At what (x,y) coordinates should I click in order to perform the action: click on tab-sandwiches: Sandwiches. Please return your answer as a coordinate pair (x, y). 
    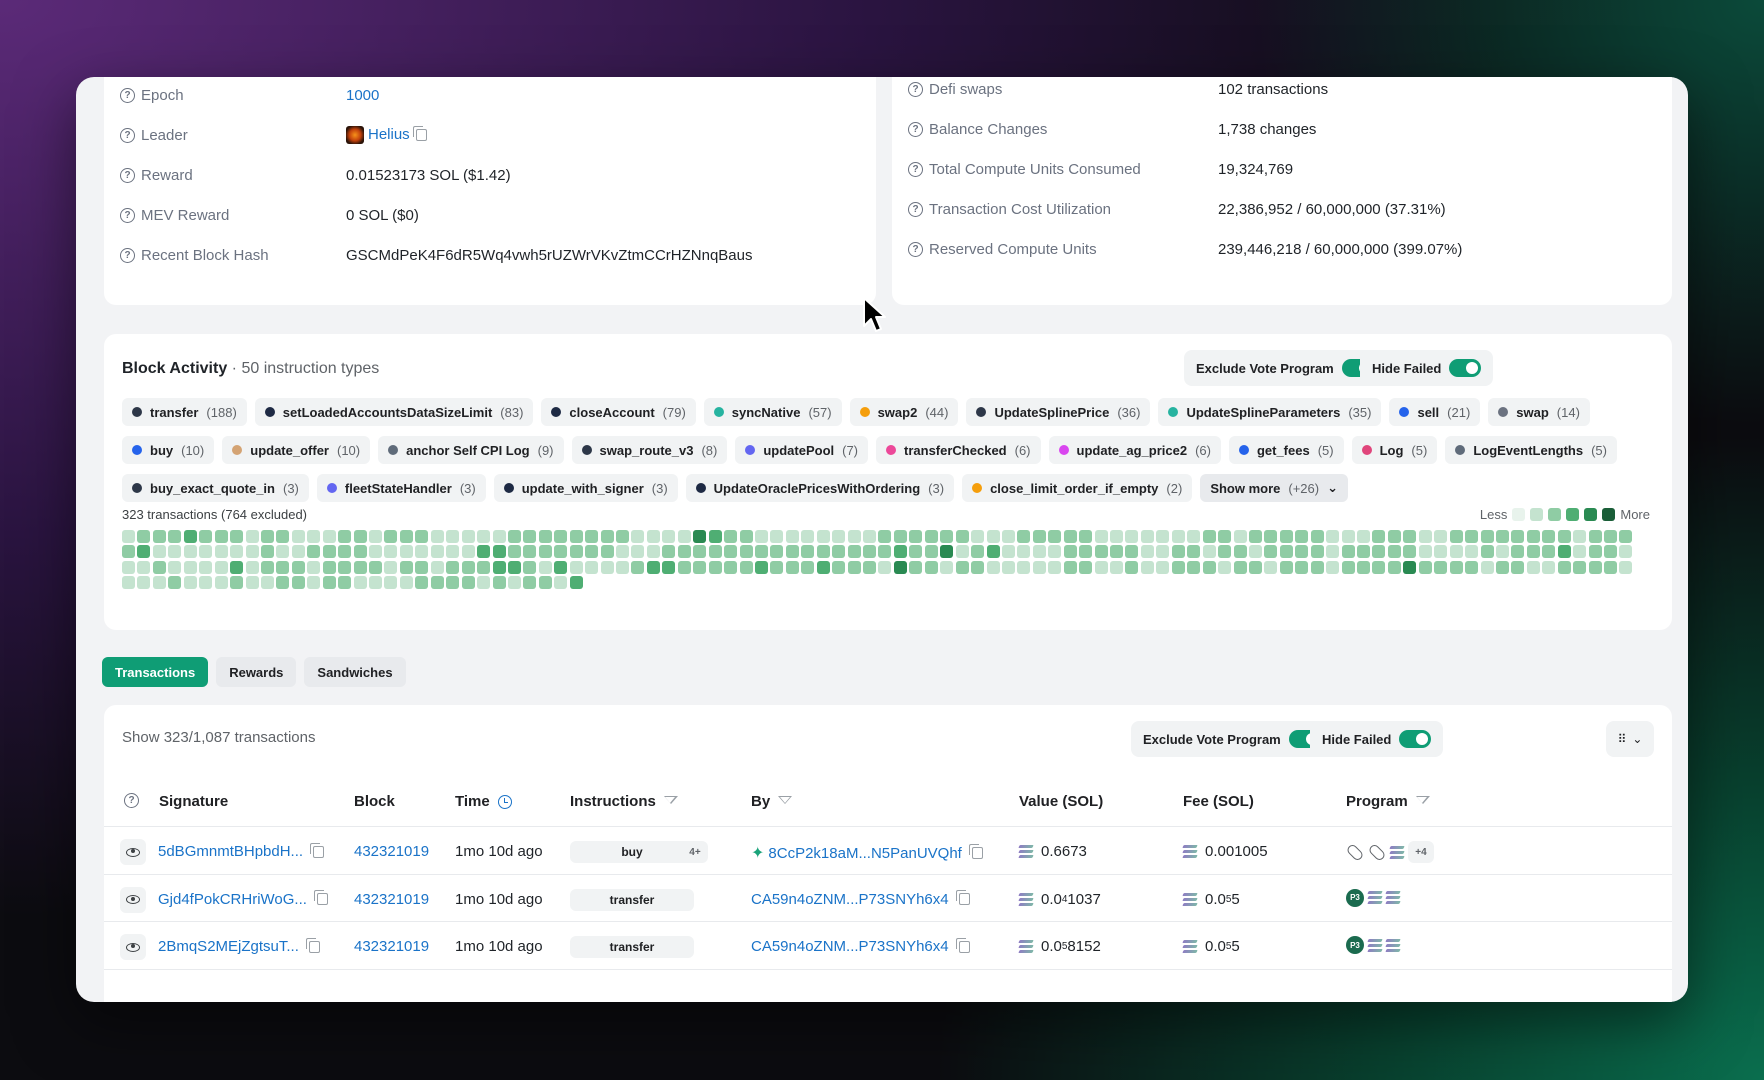
    Looking at the image, I should click on (355, 672).